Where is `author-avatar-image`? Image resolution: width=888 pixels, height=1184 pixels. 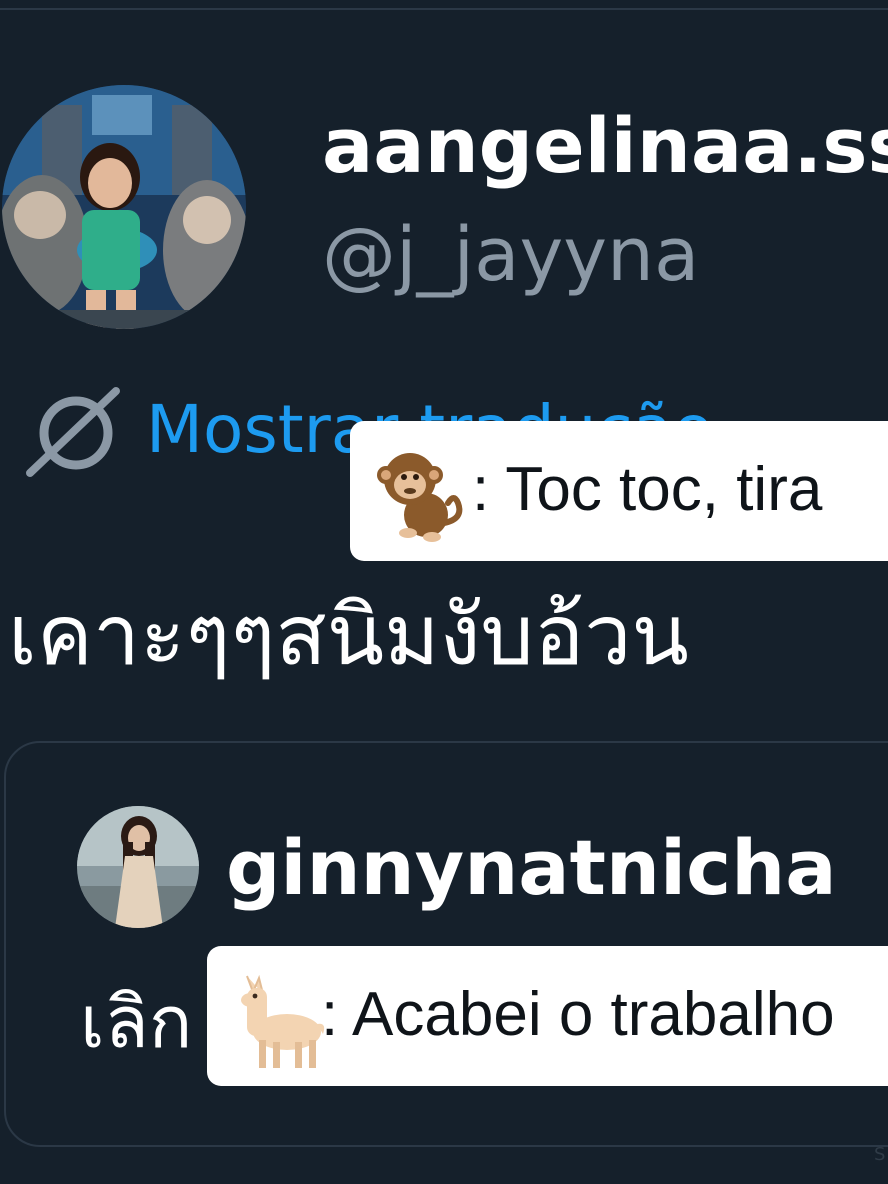
author-avatar-image is located at coordinates (124, 207).